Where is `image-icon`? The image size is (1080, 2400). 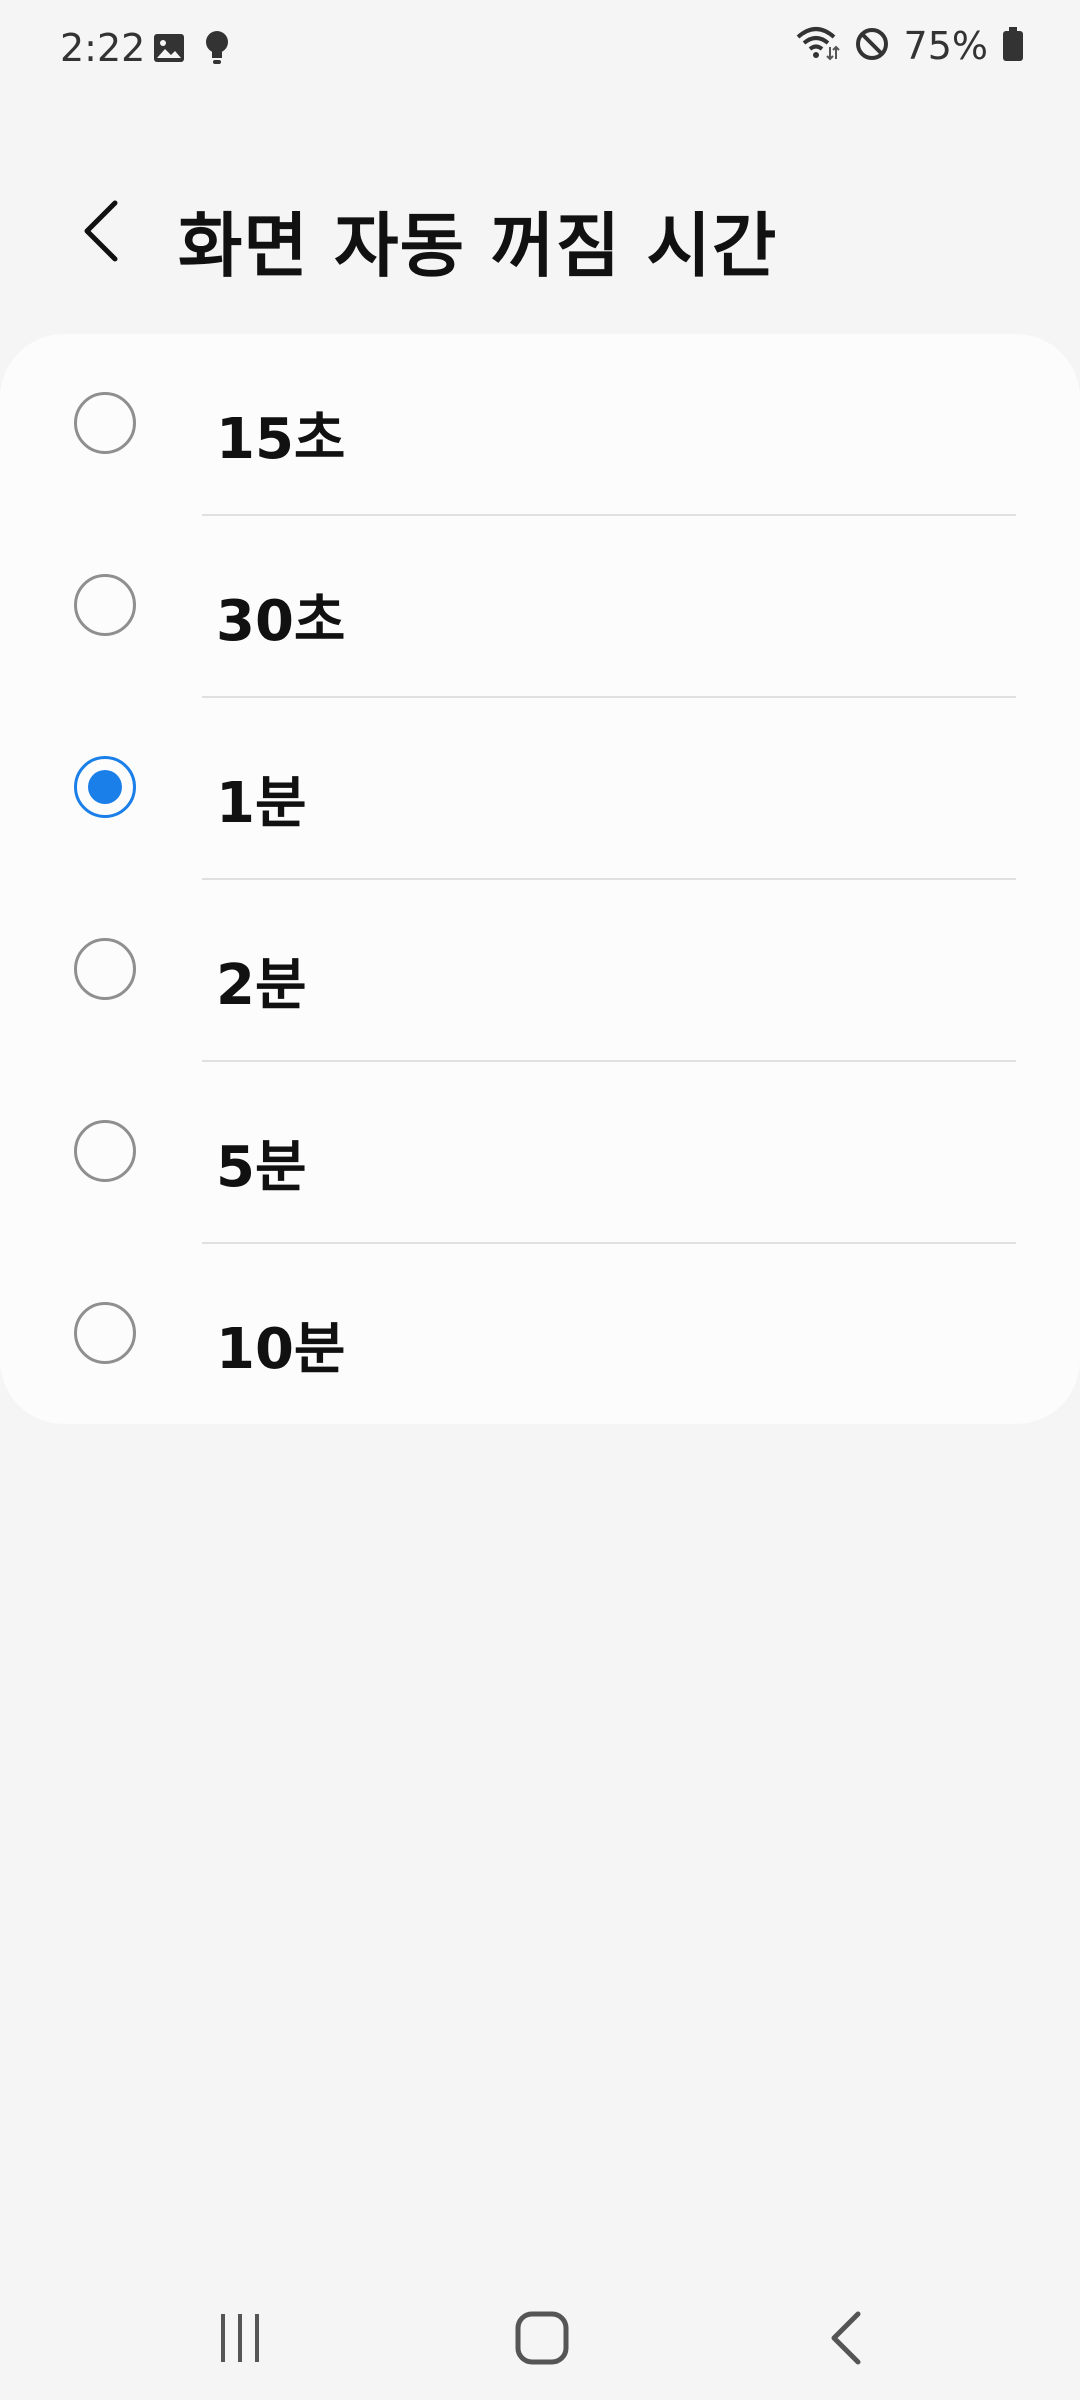 image-icon is located at coordinates (169, 50).